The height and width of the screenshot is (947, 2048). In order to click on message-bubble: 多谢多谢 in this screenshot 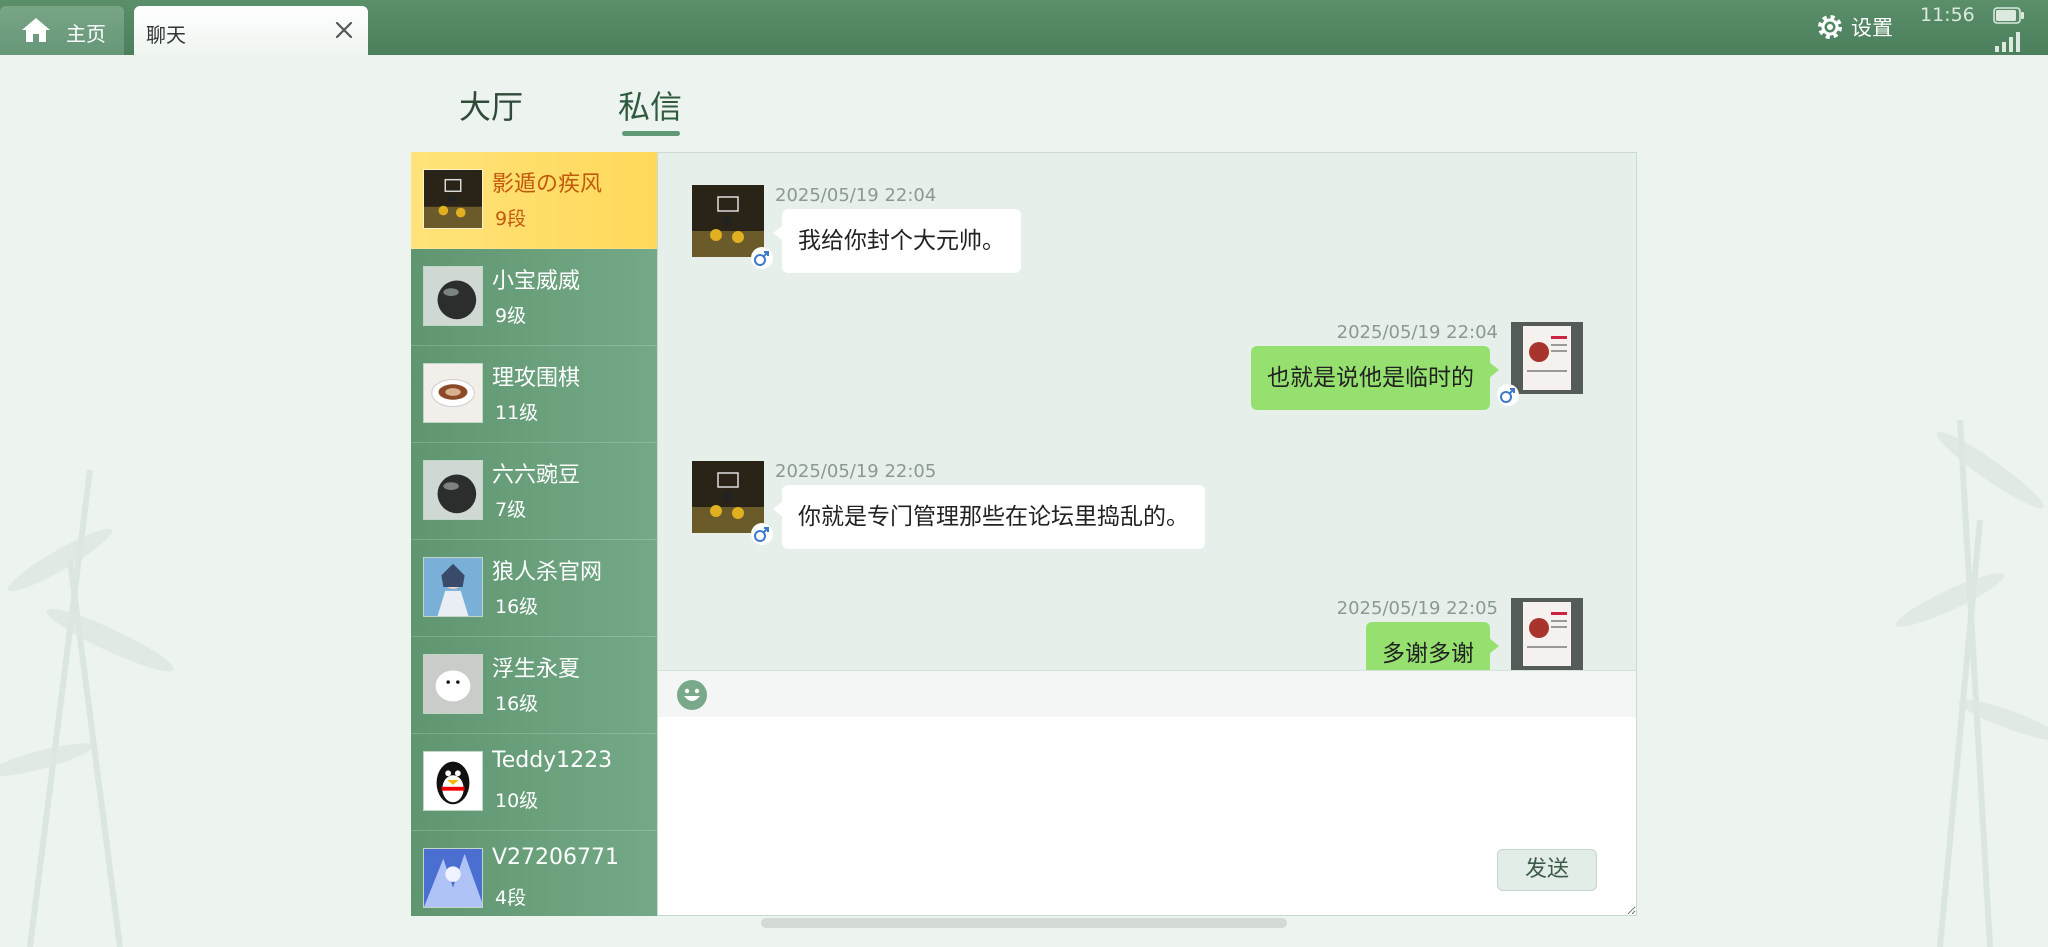, I will do `click(1432, 646)`.